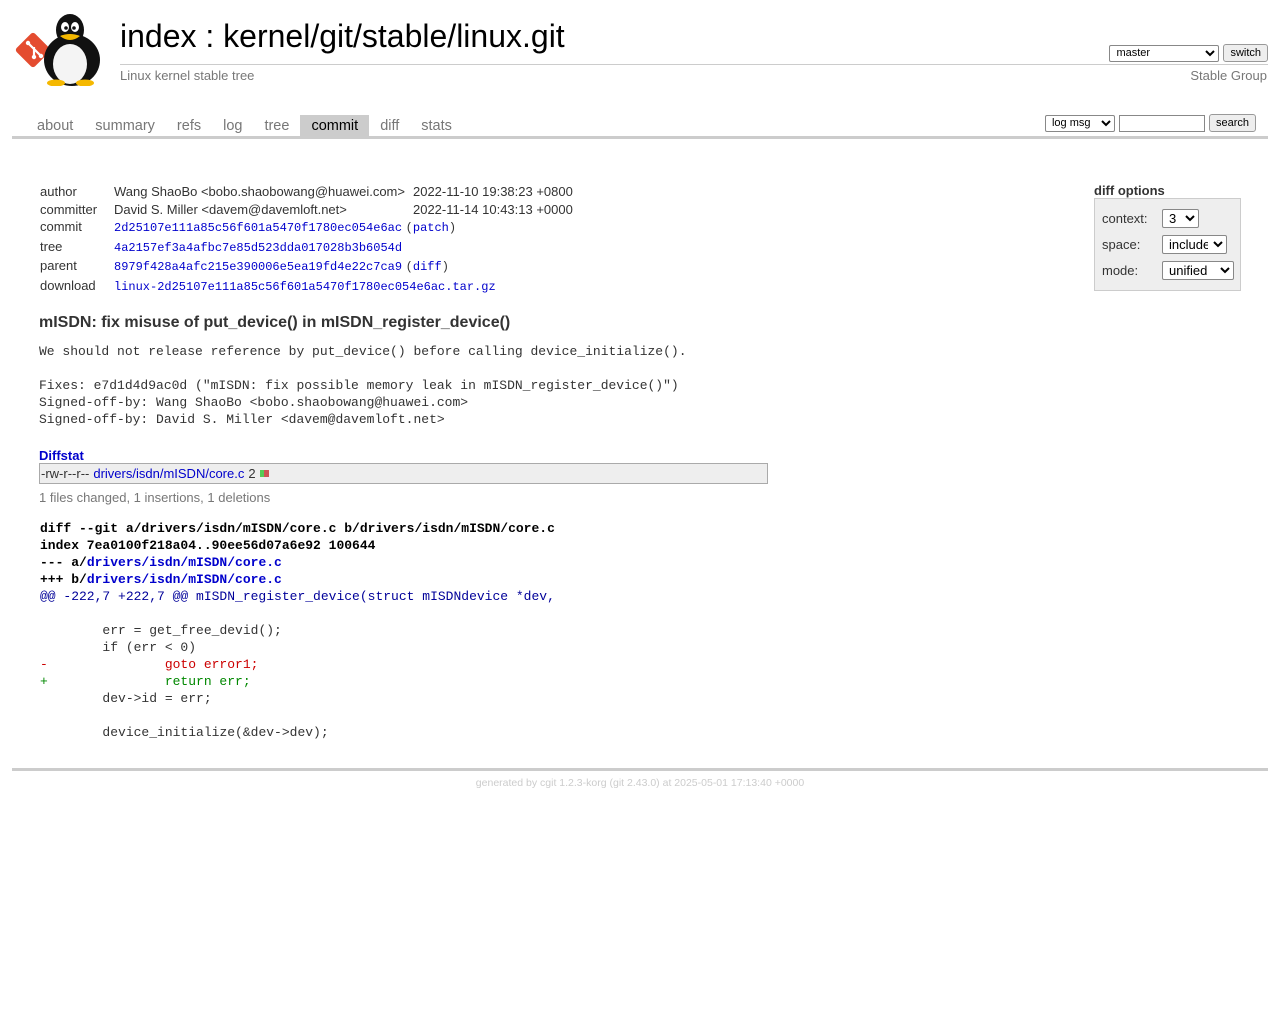  What do you see at coordinates (394, 36) in the screenshot?
I see `repo-path-link: kernel/git/stable/linux.git` at bounding box center [394, 36].